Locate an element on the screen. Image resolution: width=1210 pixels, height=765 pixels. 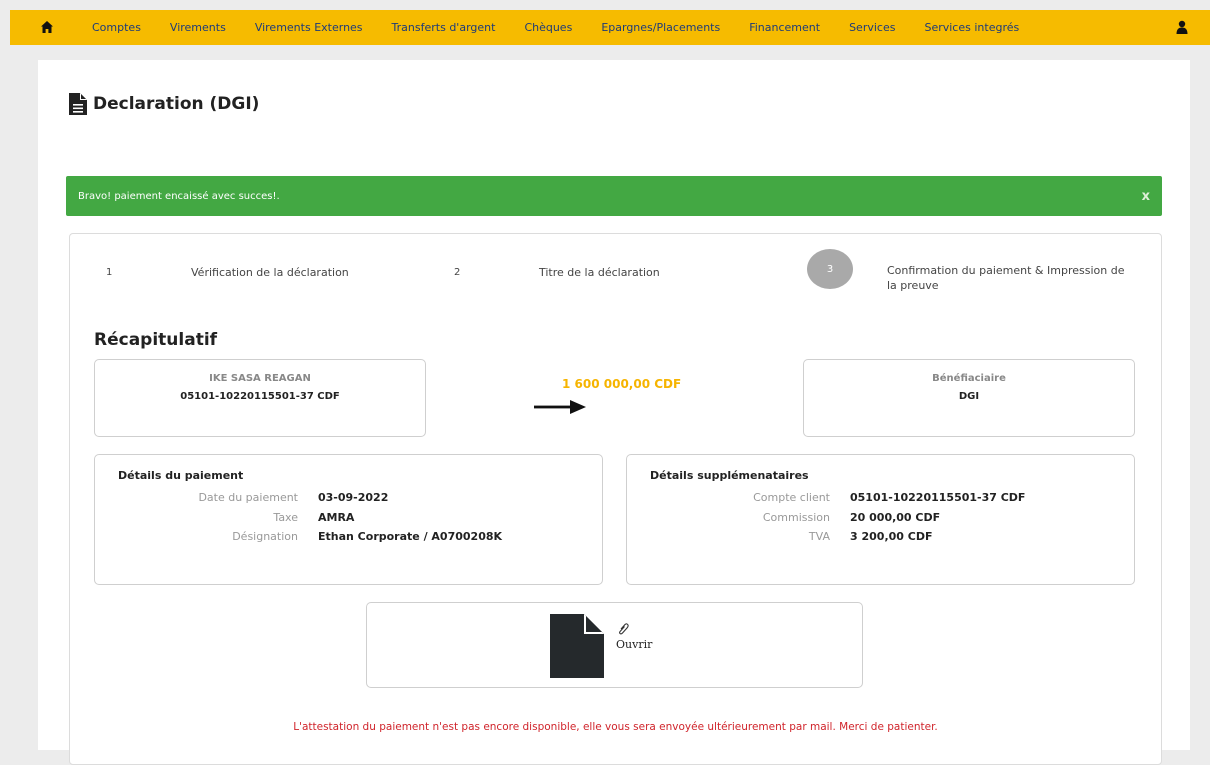
page-title: Declaration (DGI) is located at coordinates (164, 104).